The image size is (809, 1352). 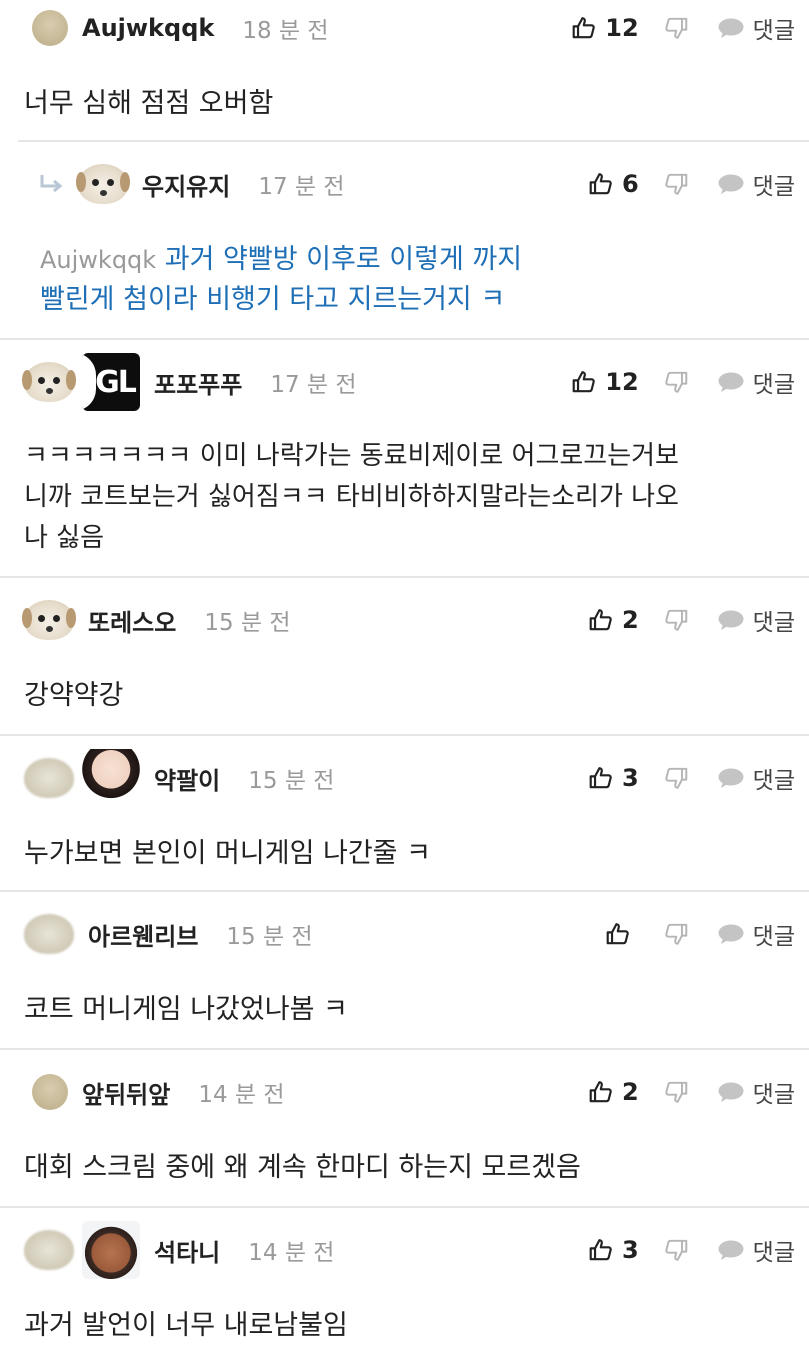 What do you see at coordinates (198, 382) in the screenshot?
I see `comment-author: 포포푸푸` at bounding box center [198, 382].